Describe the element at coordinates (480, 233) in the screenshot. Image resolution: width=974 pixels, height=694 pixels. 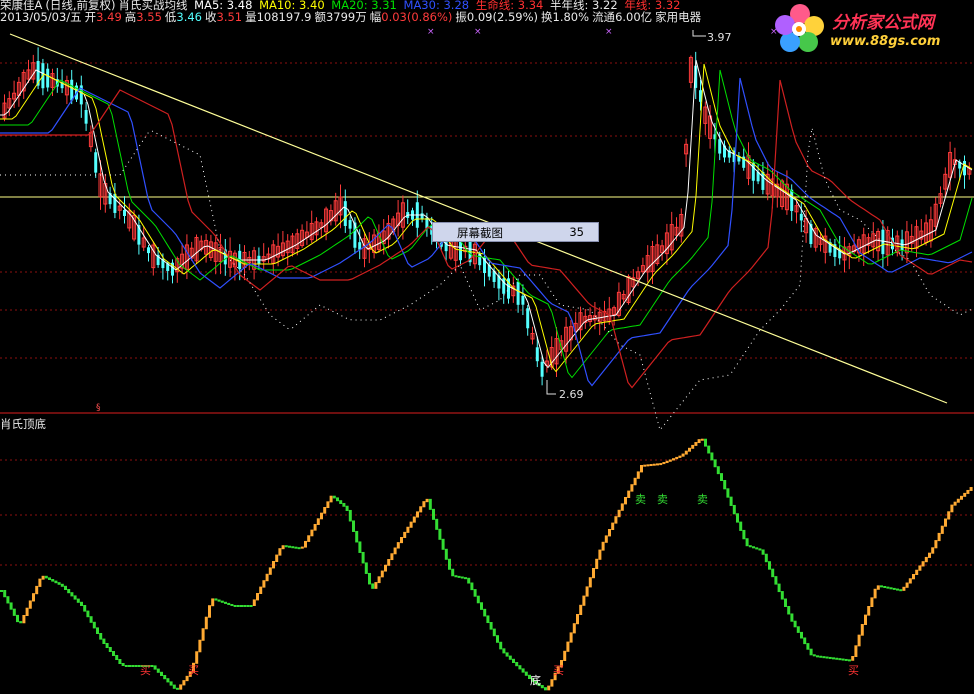
I see `tooltip-label: 屏幕截图` at that location.